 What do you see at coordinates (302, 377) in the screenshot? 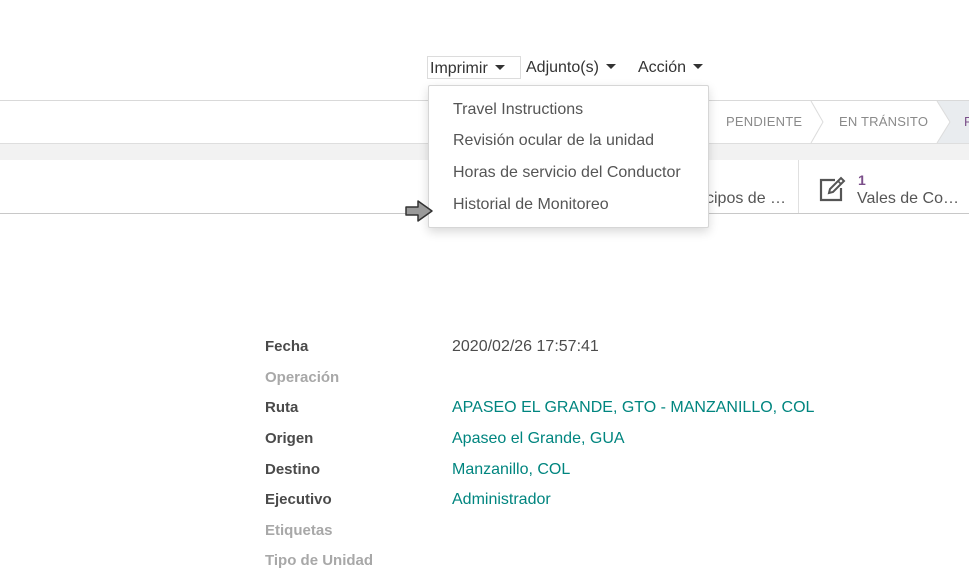
I see `field-label-operation: Operación` at bounding box center [302, 377].